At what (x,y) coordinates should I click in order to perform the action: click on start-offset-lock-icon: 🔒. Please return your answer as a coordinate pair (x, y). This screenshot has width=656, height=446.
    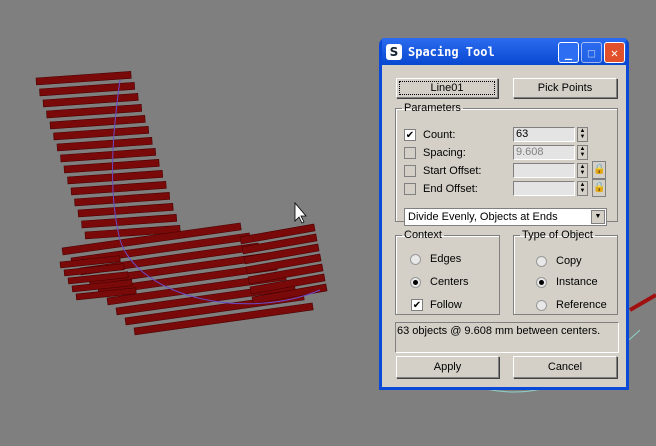
    Looking at the image, I should click on (599, 170).